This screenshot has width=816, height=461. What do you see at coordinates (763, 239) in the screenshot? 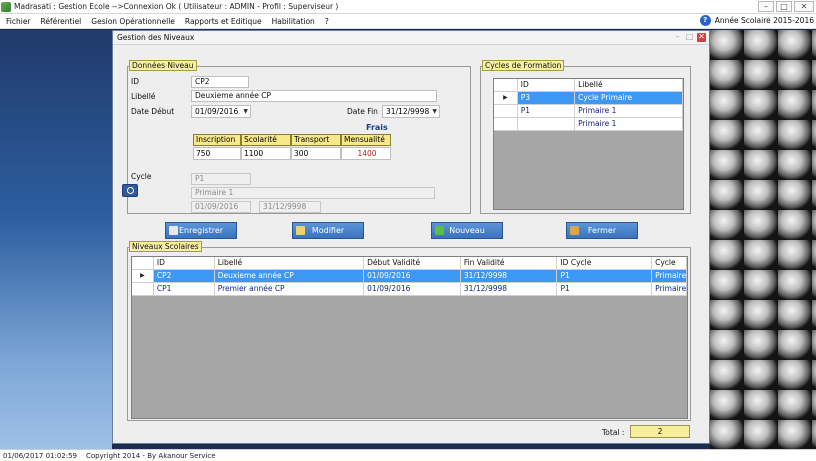
I see `desktop-background-right` at bounding box center [763, 239].